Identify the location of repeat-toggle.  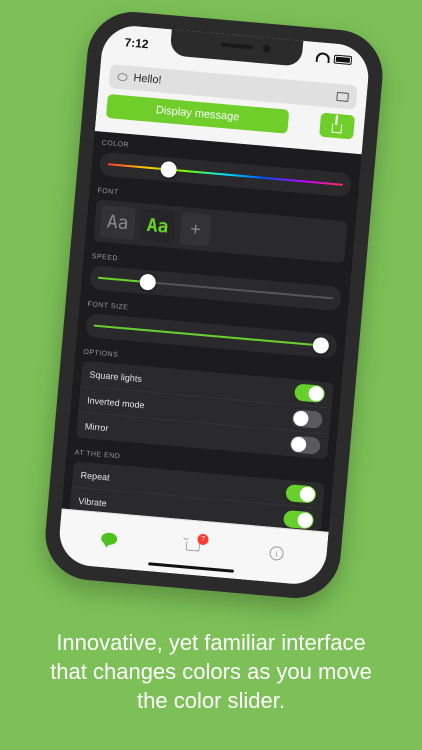
(301, 494).